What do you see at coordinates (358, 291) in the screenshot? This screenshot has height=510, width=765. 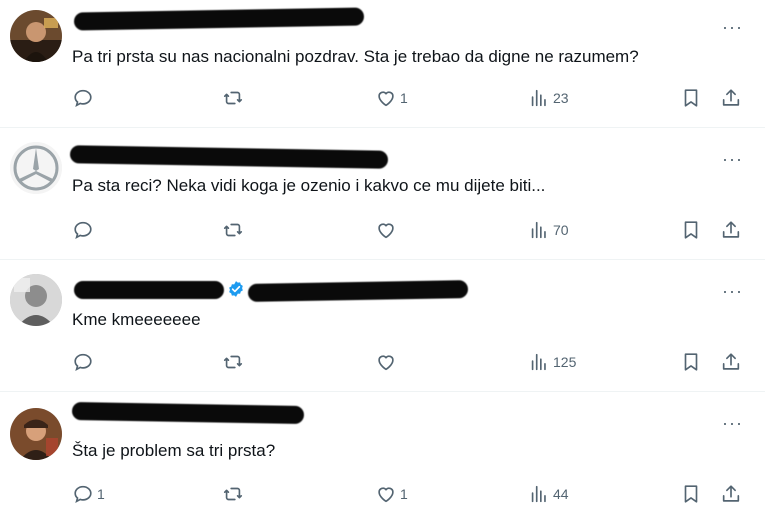 I see `redacted-handle` at bounding box center [358, 291].